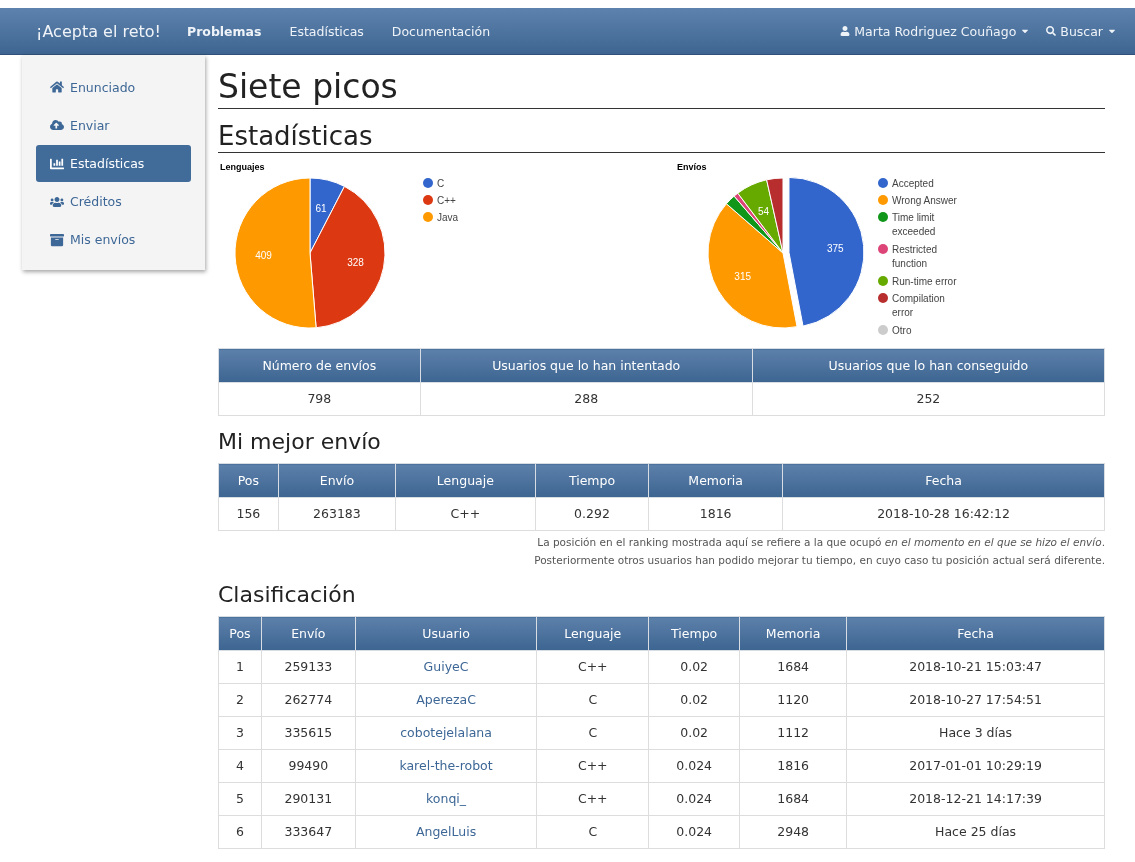  What do you see at coordinates (308, 766) in the screenshot?
I see `table-cell: 99490` at bounding box center [308, 766].